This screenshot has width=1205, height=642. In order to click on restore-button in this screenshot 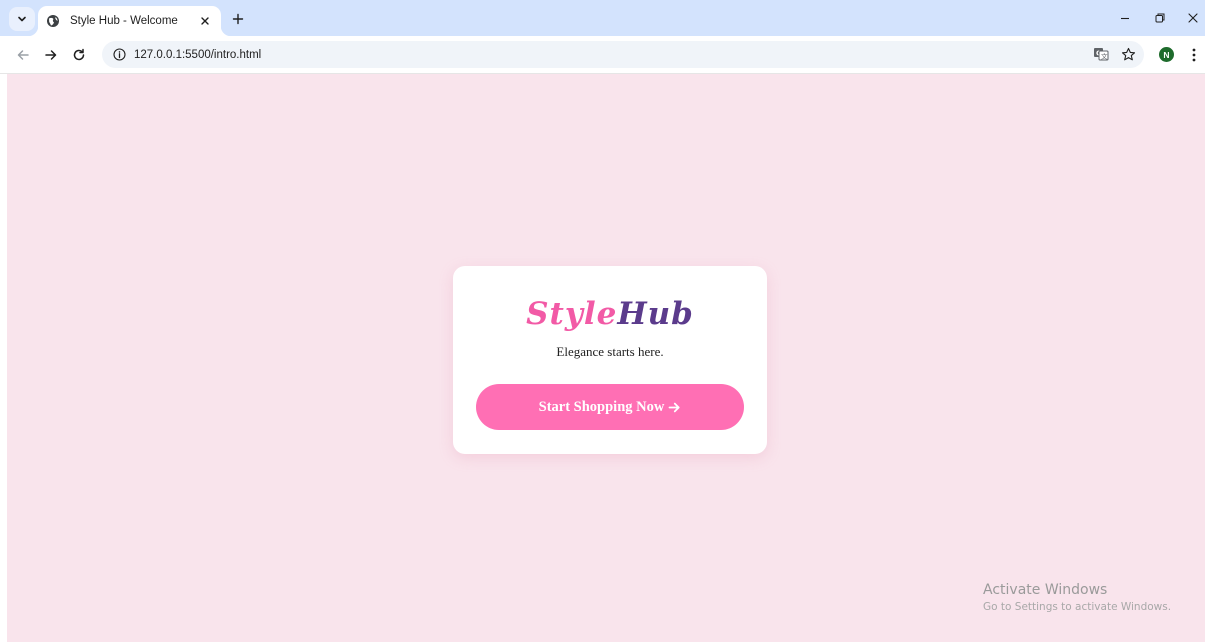, I will do `click(1160, 18)`.